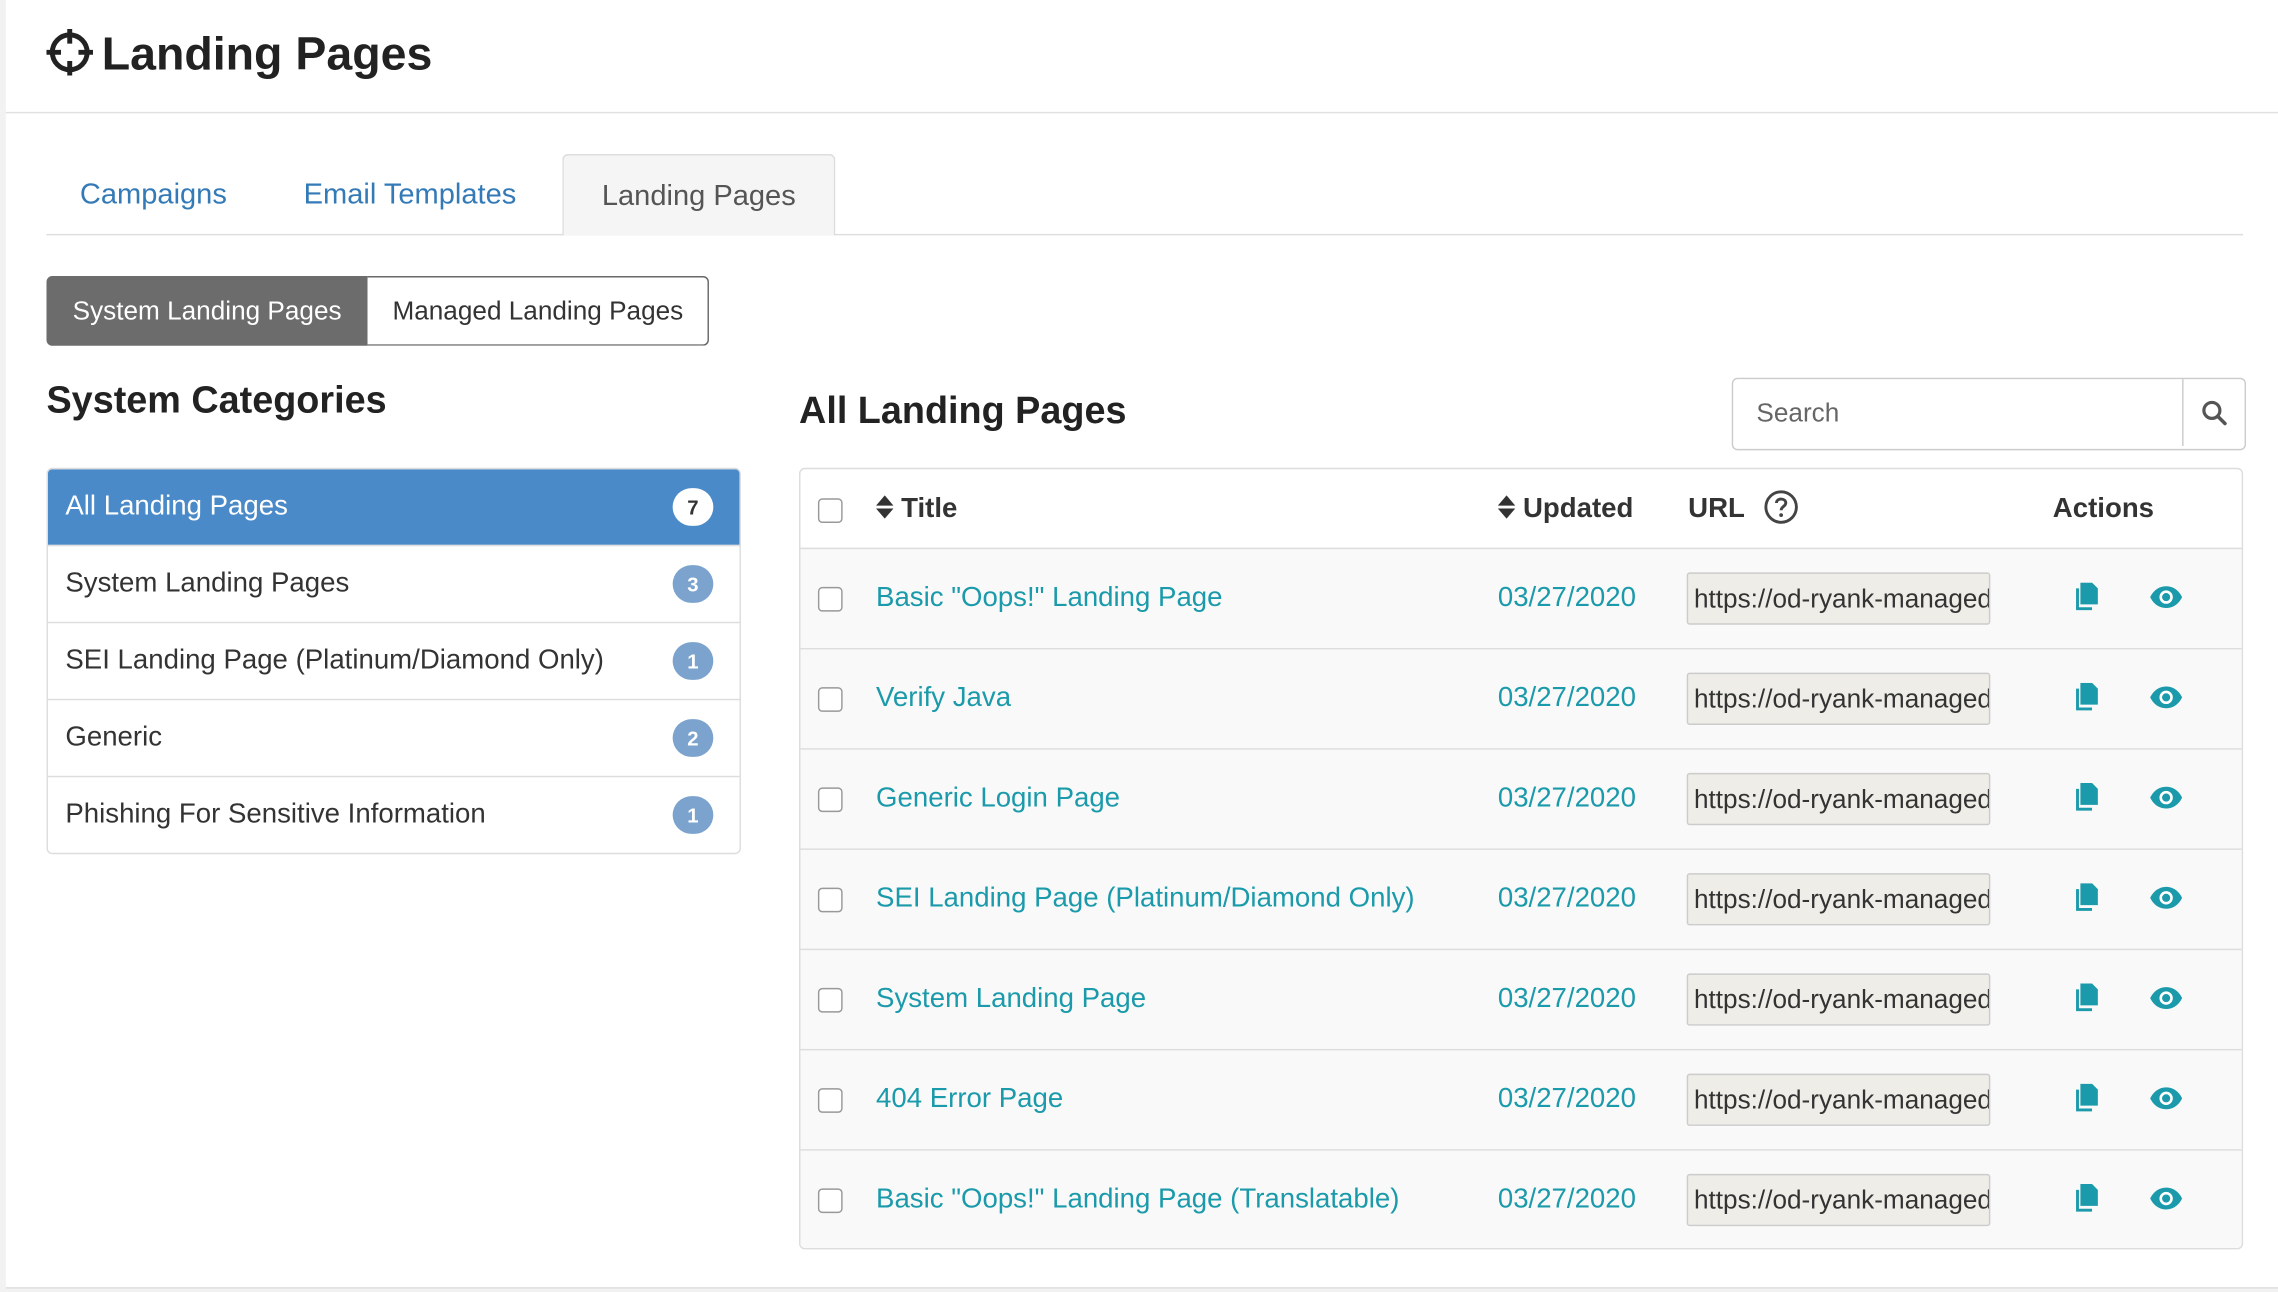  I want to click on search-icon, so click(2214, 413).